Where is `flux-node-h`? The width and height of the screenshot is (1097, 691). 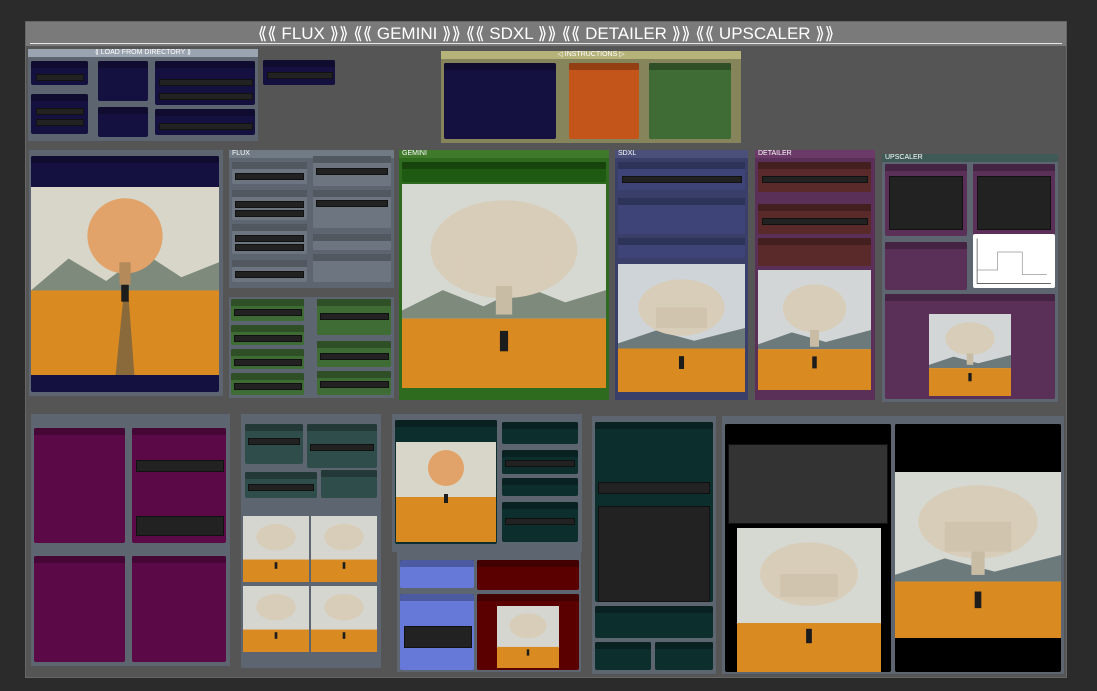 flux-node-h is located at coordinates (352, 268).